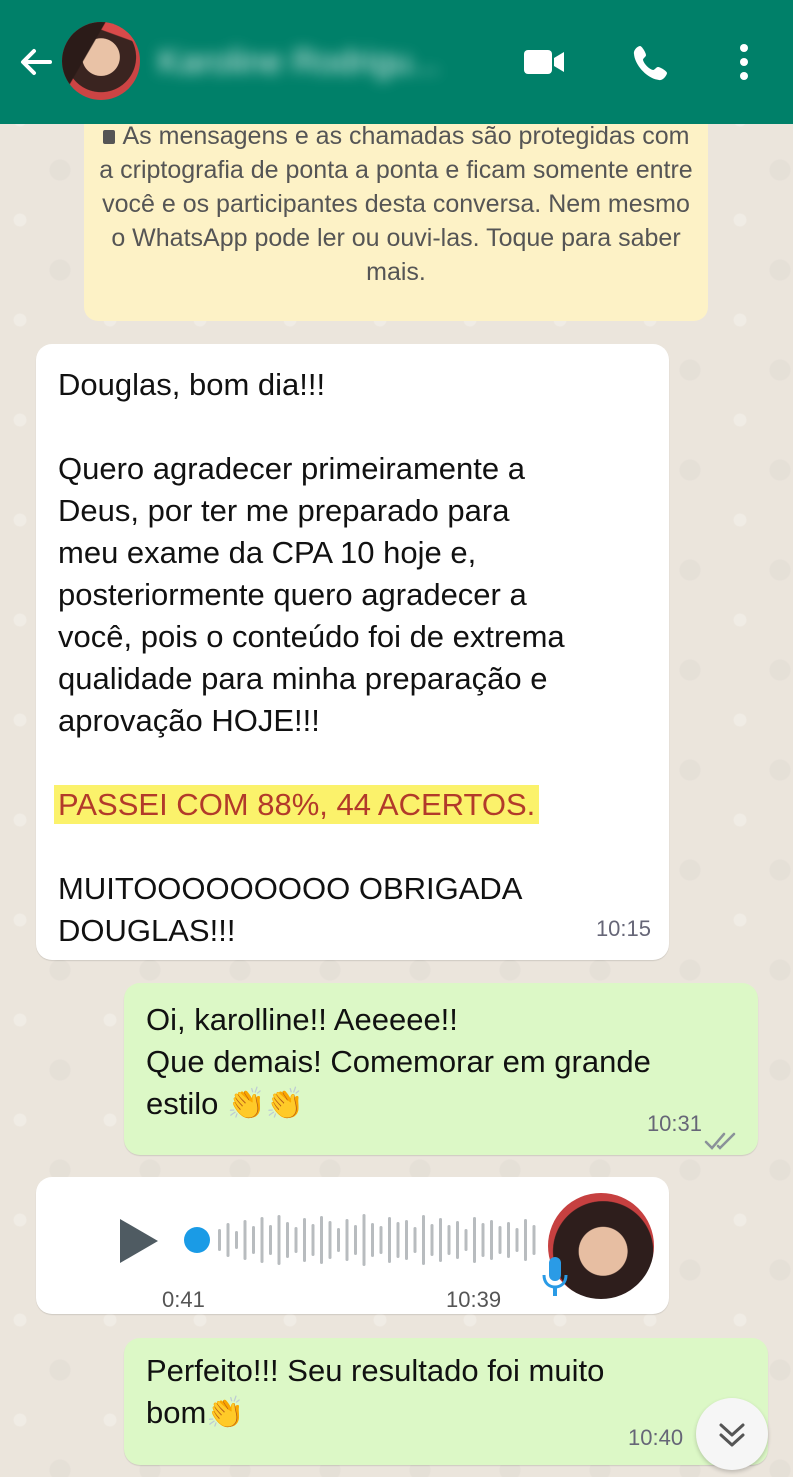 This screenshot has width=793, height=1477. What do you see at coordinates (474, 1299) in the screenshot?
I see `message-time: 10:39` at bounding box center [474, 1299].